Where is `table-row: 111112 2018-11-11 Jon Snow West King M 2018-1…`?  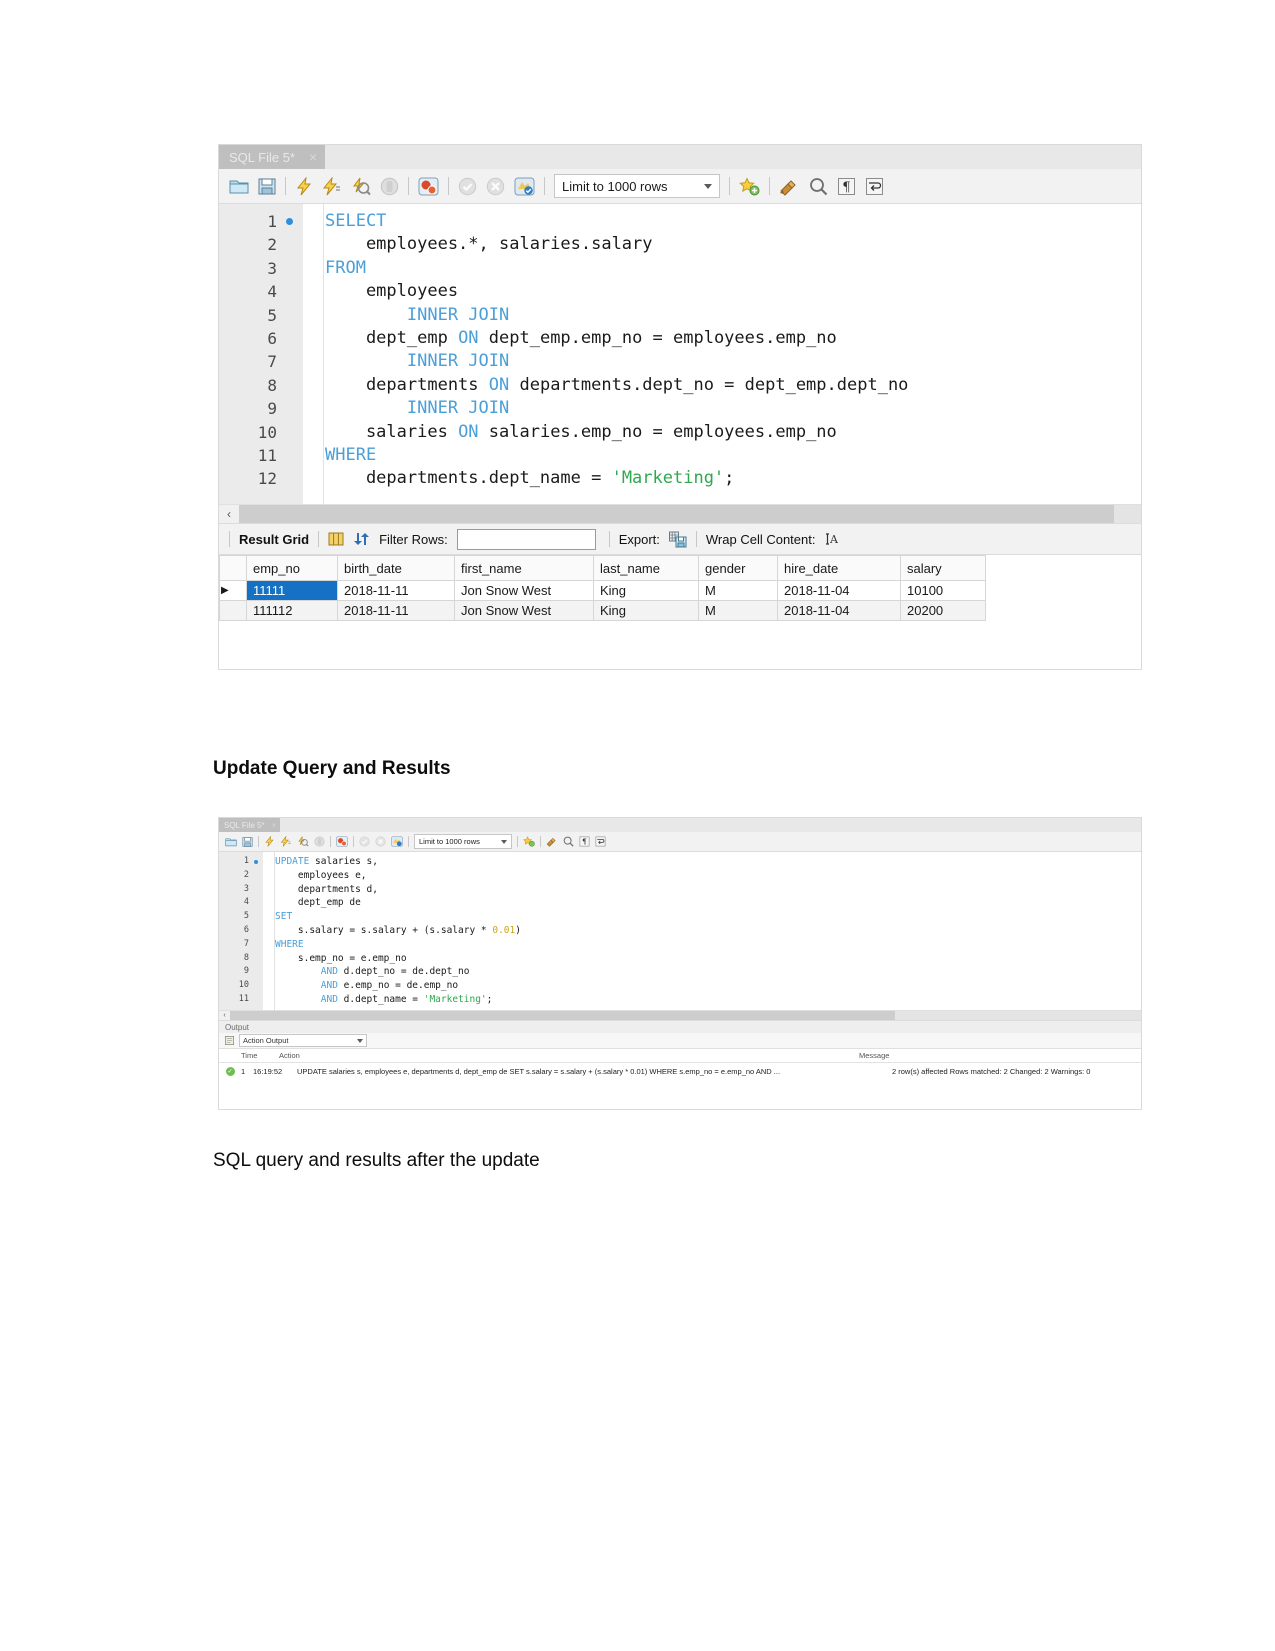 table-row: 111112 2018-11-11 Jon Snow West King M 2018-1… is located at coordinates (602, 610).